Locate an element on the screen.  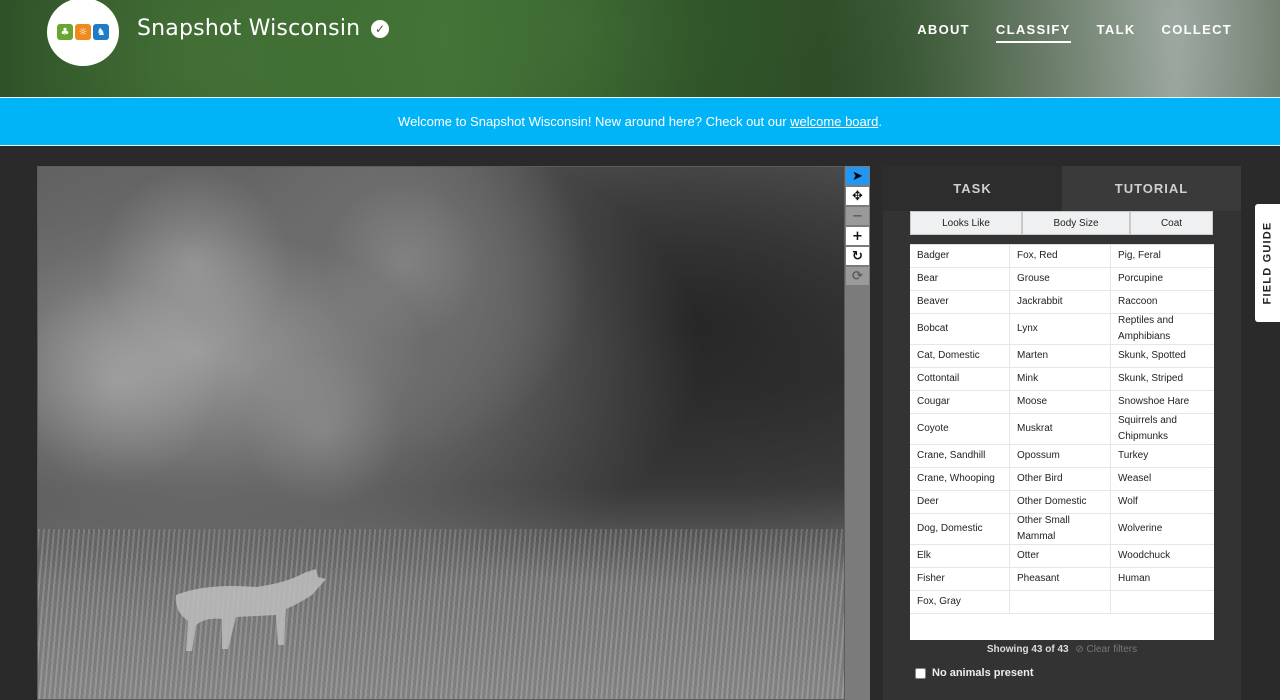
project-nav: ABOUT CLASSIFY TALK COLLECT is located at coordinates (1074, 32).